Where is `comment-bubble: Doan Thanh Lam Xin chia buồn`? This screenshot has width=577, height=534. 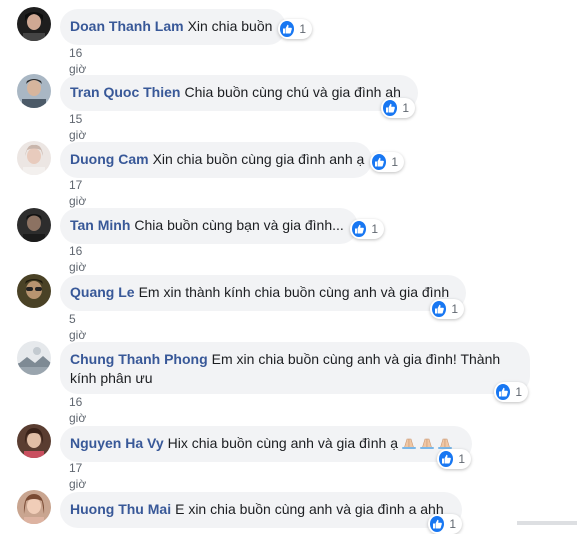 comment-bubble: Doan Thanh Lam Xin chia buồn is located at coordinates (173, 27).